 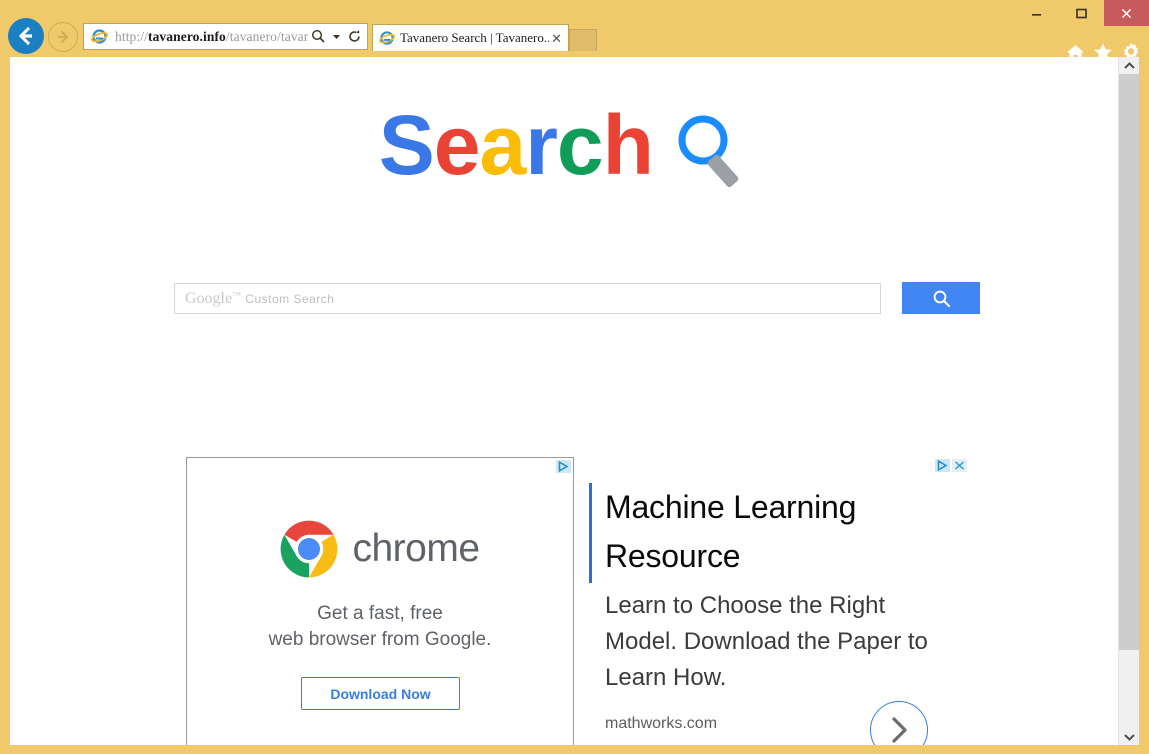 What do you see at coordinates (699, 159) in the screenshot?
I see `magnifying-glass-icon` at bounding box center [699, 159].